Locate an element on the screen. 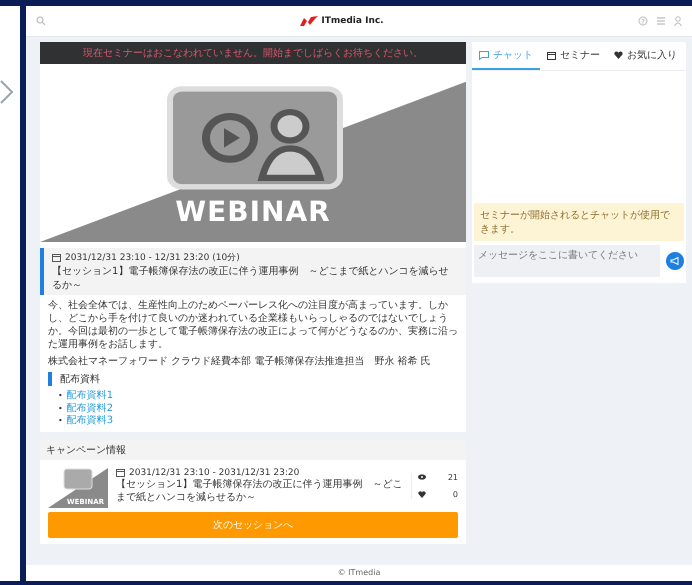 The width and height of the screenshot is (692, 585). material-link: 配布資料1 is located at coordinates (90, 395).